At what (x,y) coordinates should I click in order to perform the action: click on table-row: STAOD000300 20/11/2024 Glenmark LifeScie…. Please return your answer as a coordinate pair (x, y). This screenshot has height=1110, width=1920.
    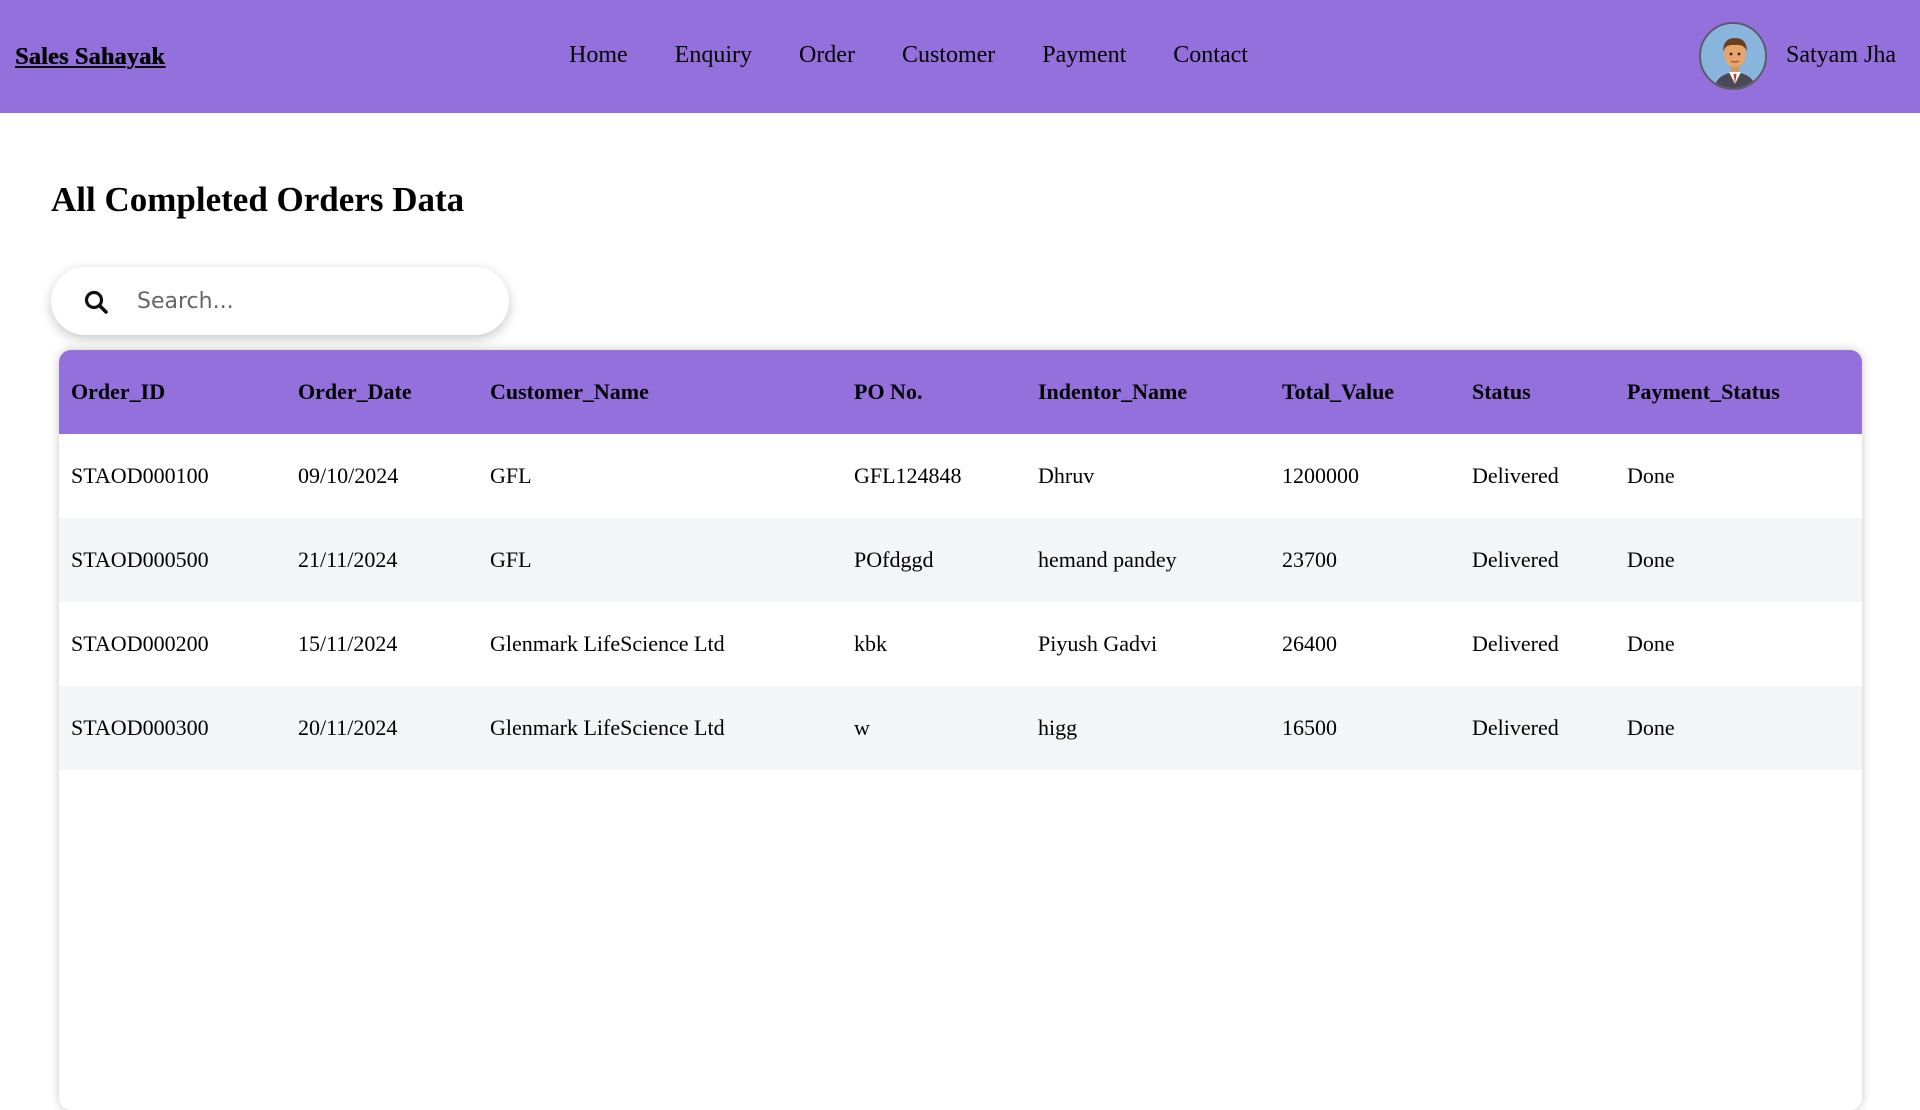
    Looking at the image, I should click on (960, 728).